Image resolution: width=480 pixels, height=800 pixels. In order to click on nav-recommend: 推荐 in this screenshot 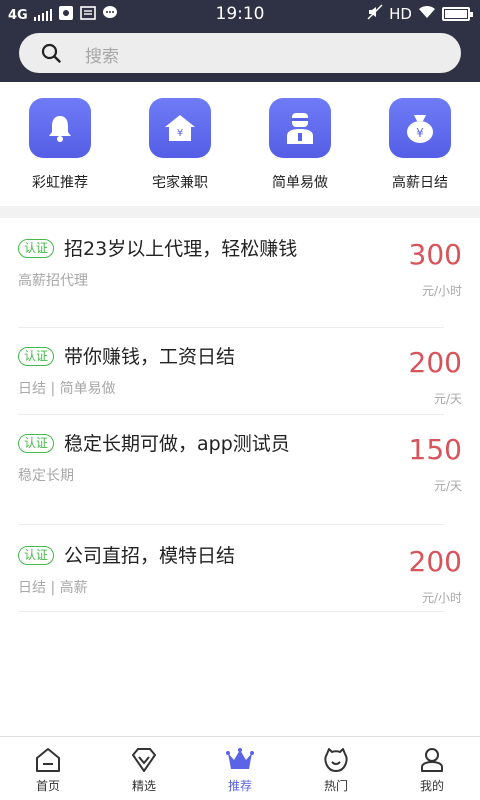, I will do `click(240, 768)`.